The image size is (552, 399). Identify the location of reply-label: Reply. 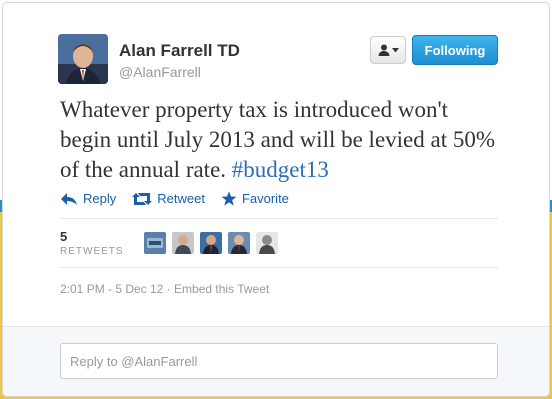
(100, 198).